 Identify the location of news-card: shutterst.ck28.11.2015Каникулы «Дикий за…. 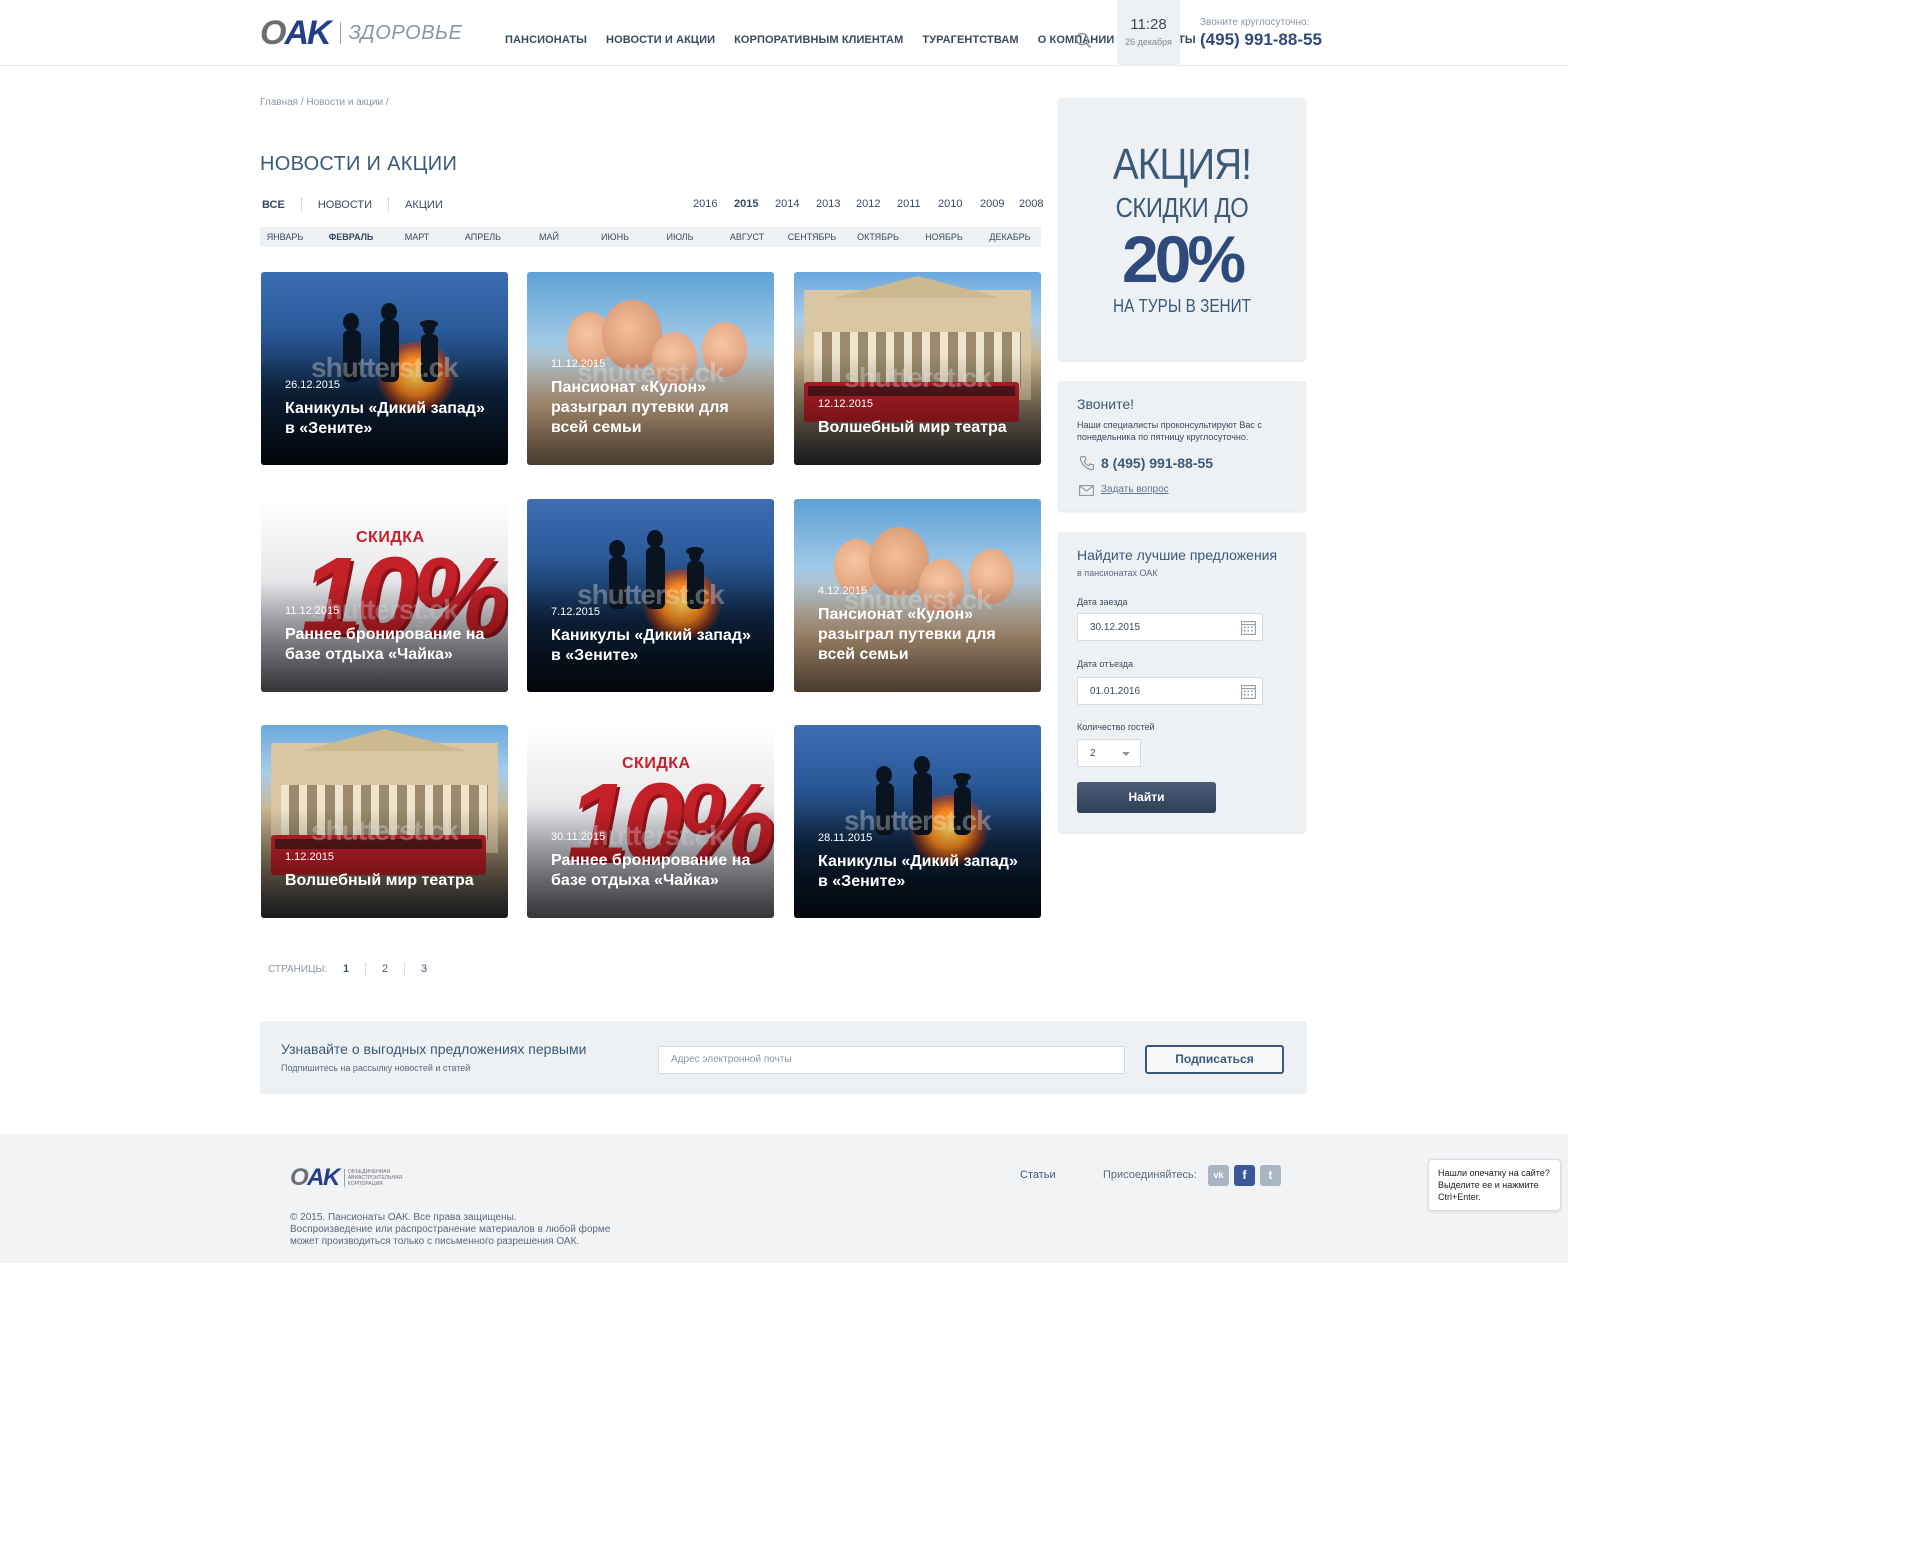
(917, 821).